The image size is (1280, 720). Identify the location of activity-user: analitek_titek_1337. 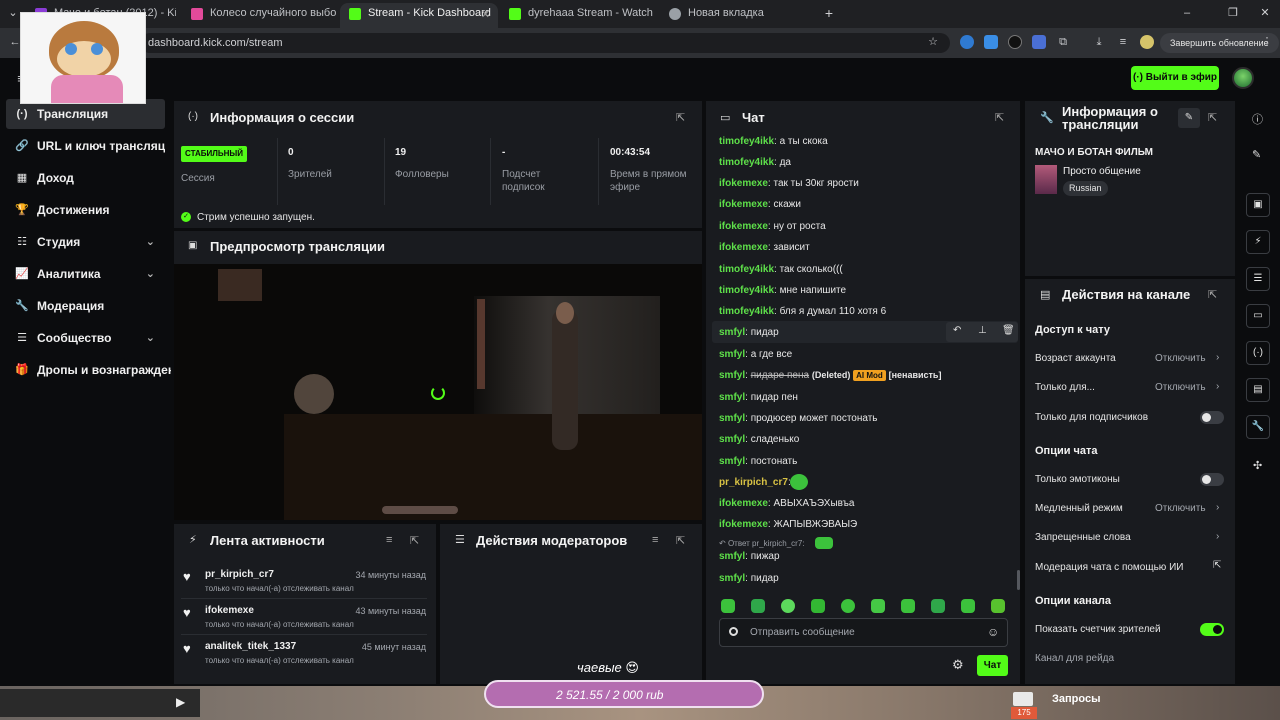
(250, 646).